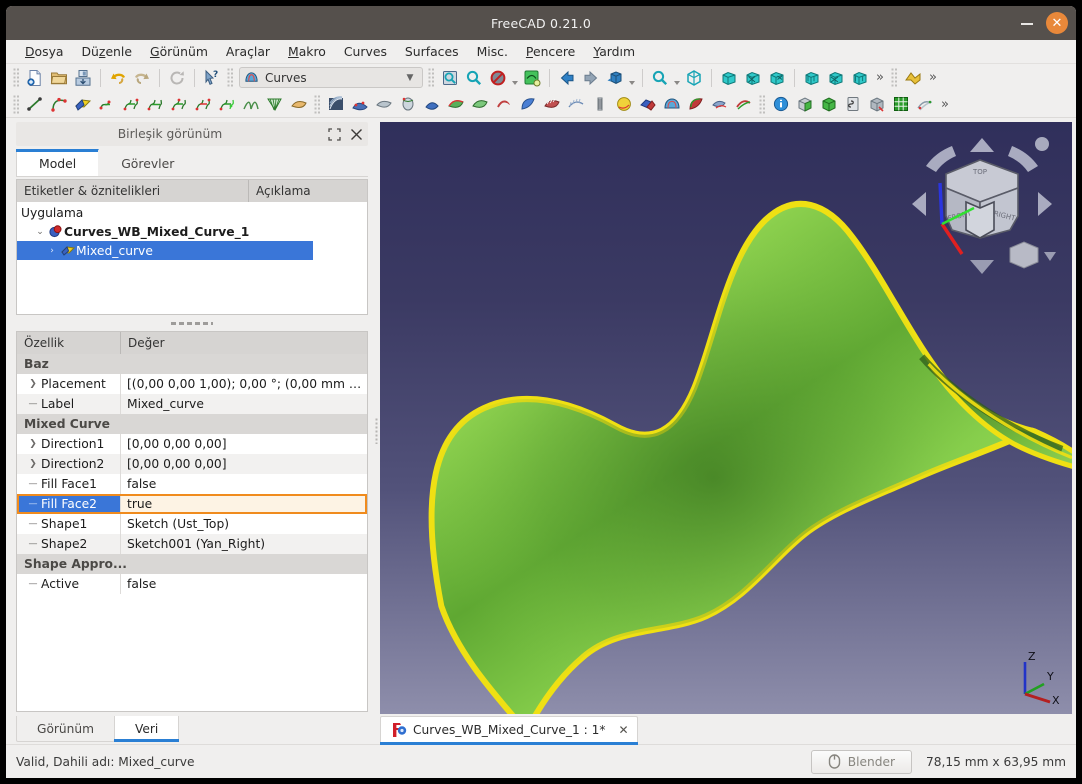  I want to click on sketch-mirror-icon, so click(925, 104).